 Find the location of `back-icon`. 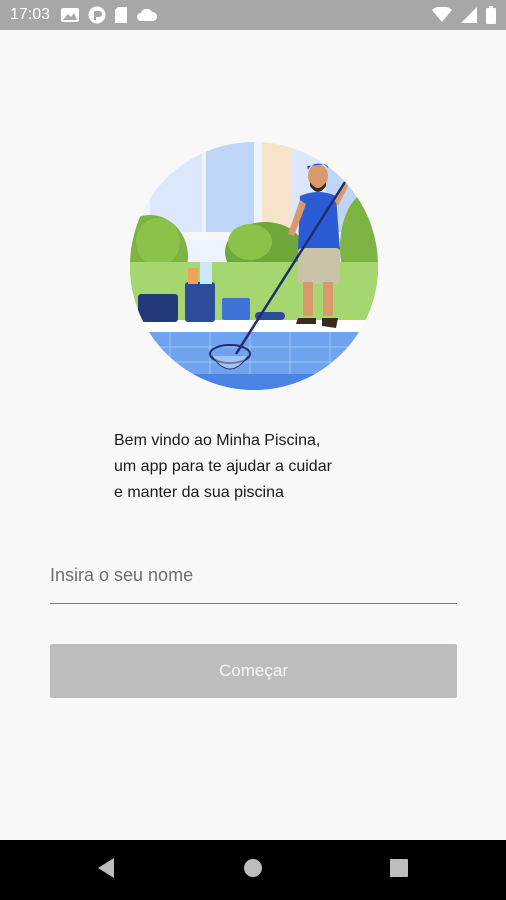

back-icon is located at coordinates (106, 870).